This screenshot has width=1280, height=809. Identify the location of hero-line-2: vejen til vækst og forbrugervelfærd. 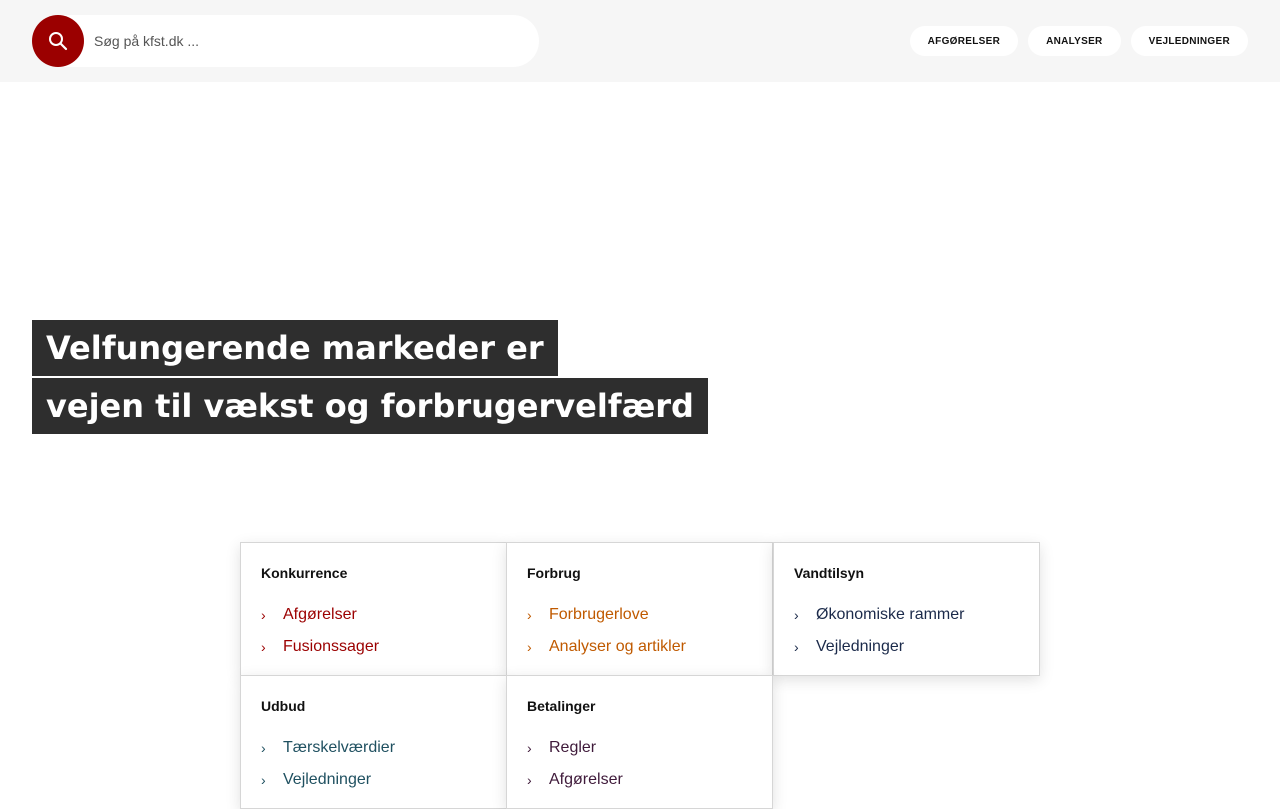
(370, 406).